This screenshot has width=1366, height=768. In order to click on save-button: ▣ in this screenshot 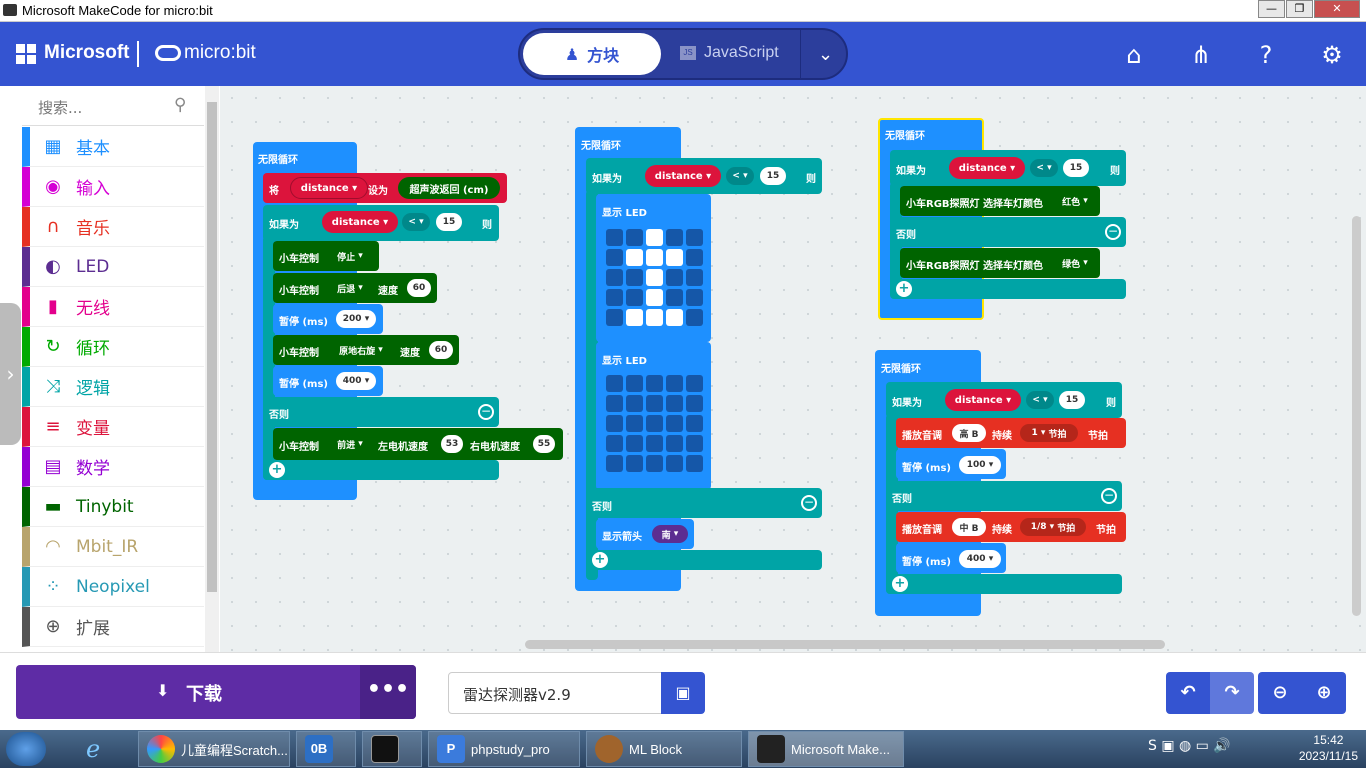, I will do `click(683, 693)`.